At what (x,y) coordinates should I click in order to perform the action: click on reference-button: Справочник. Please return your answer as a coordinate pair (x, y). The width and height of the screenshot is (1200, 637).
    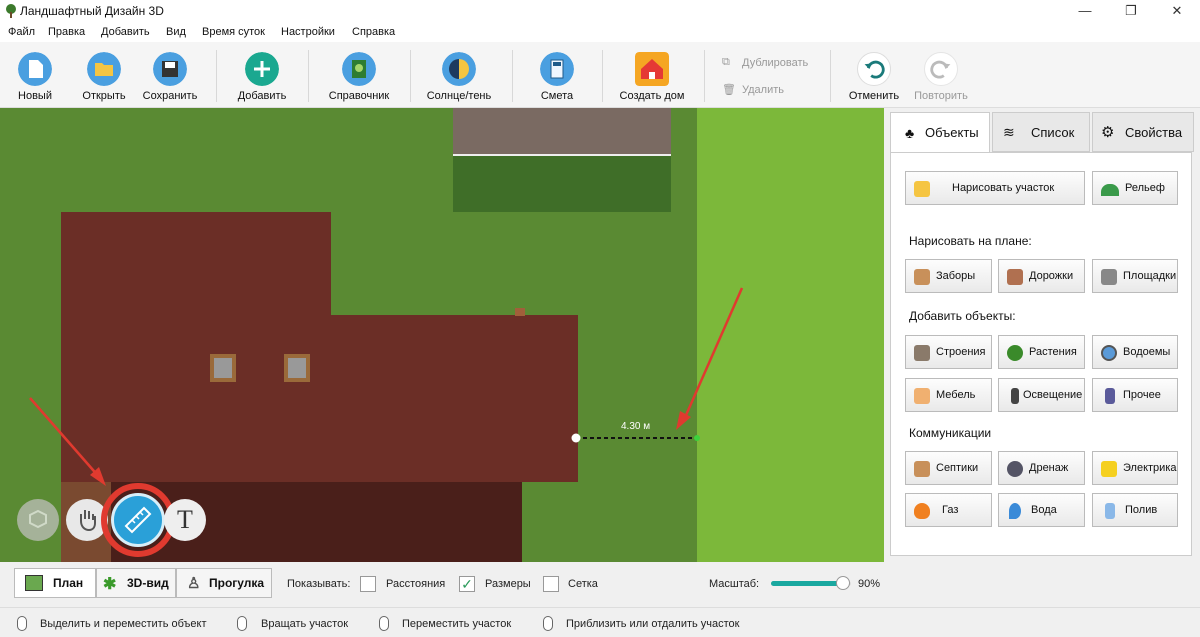
    Looking at the image, I should click on (359, 77).